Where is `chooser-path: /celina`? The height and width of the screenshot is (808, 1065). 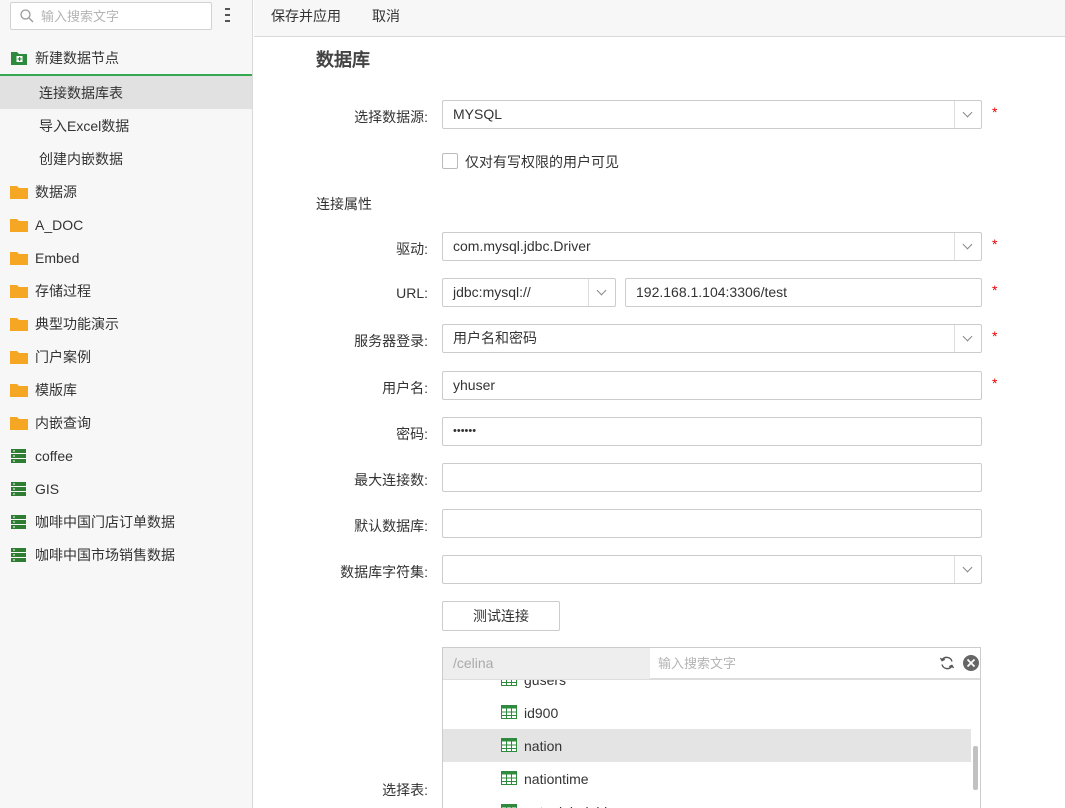 chooser-path: /celina is located at coordinates (546, 663).